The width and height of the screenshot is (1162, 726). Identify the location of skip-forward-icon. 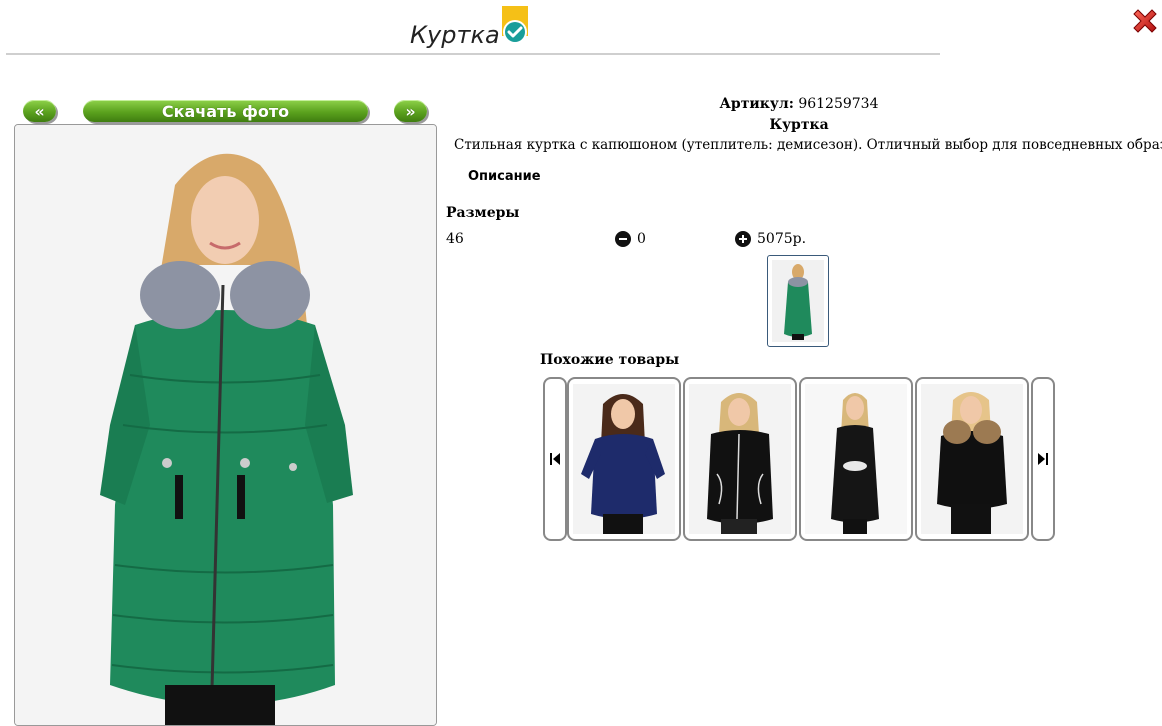
(1043, 459).